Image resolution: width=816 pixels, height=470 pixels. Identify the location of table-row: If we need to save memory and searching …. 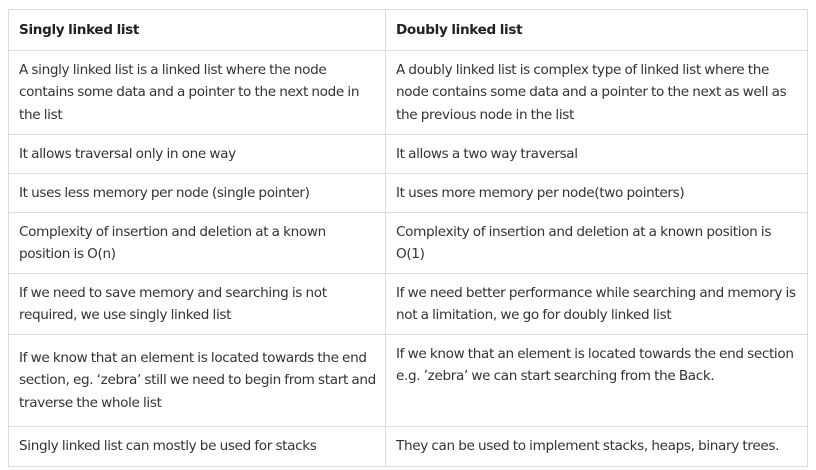
(408, 304).